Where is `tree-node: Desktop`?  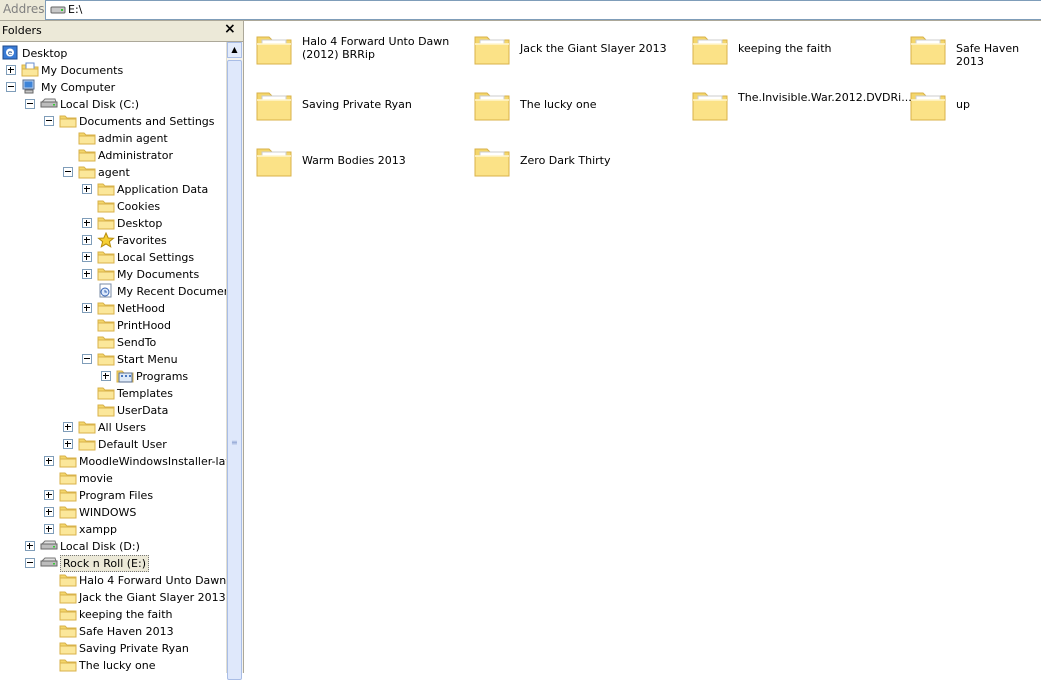 tree-node: Desktop is located at coordinates (113, 223).